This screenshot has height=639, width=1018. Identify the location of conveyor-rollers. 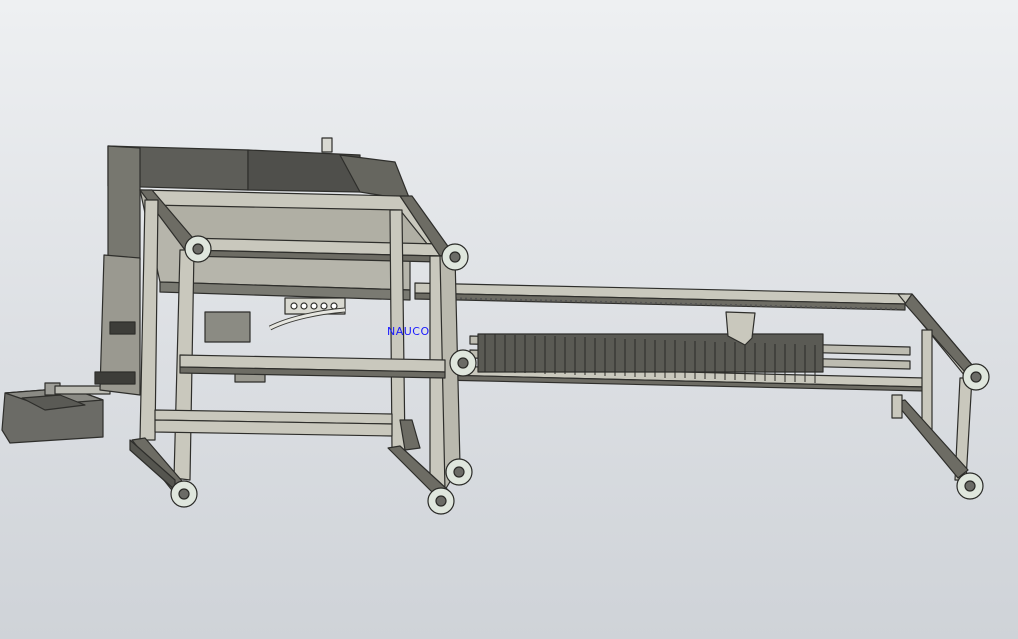
(650, 353).